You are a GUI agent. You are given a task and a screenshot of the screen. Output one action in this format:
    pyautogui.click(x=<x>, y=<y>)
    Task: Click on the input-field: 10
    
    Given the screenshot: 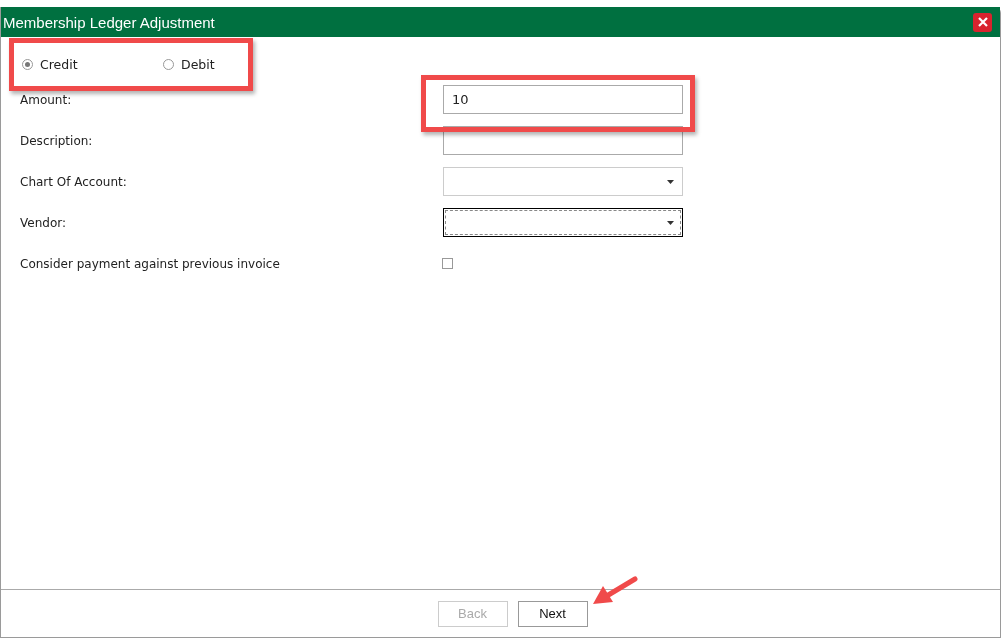 What is the action you would take?
    pyautogui.click(x=563, y=99)
    